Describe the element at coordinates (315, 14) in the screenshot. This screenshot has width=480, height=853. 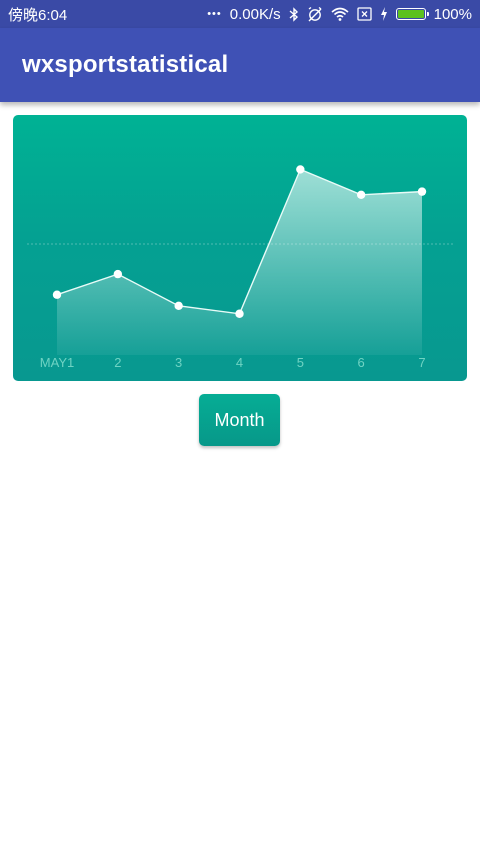
I see `alarm-off-icon` at that location.